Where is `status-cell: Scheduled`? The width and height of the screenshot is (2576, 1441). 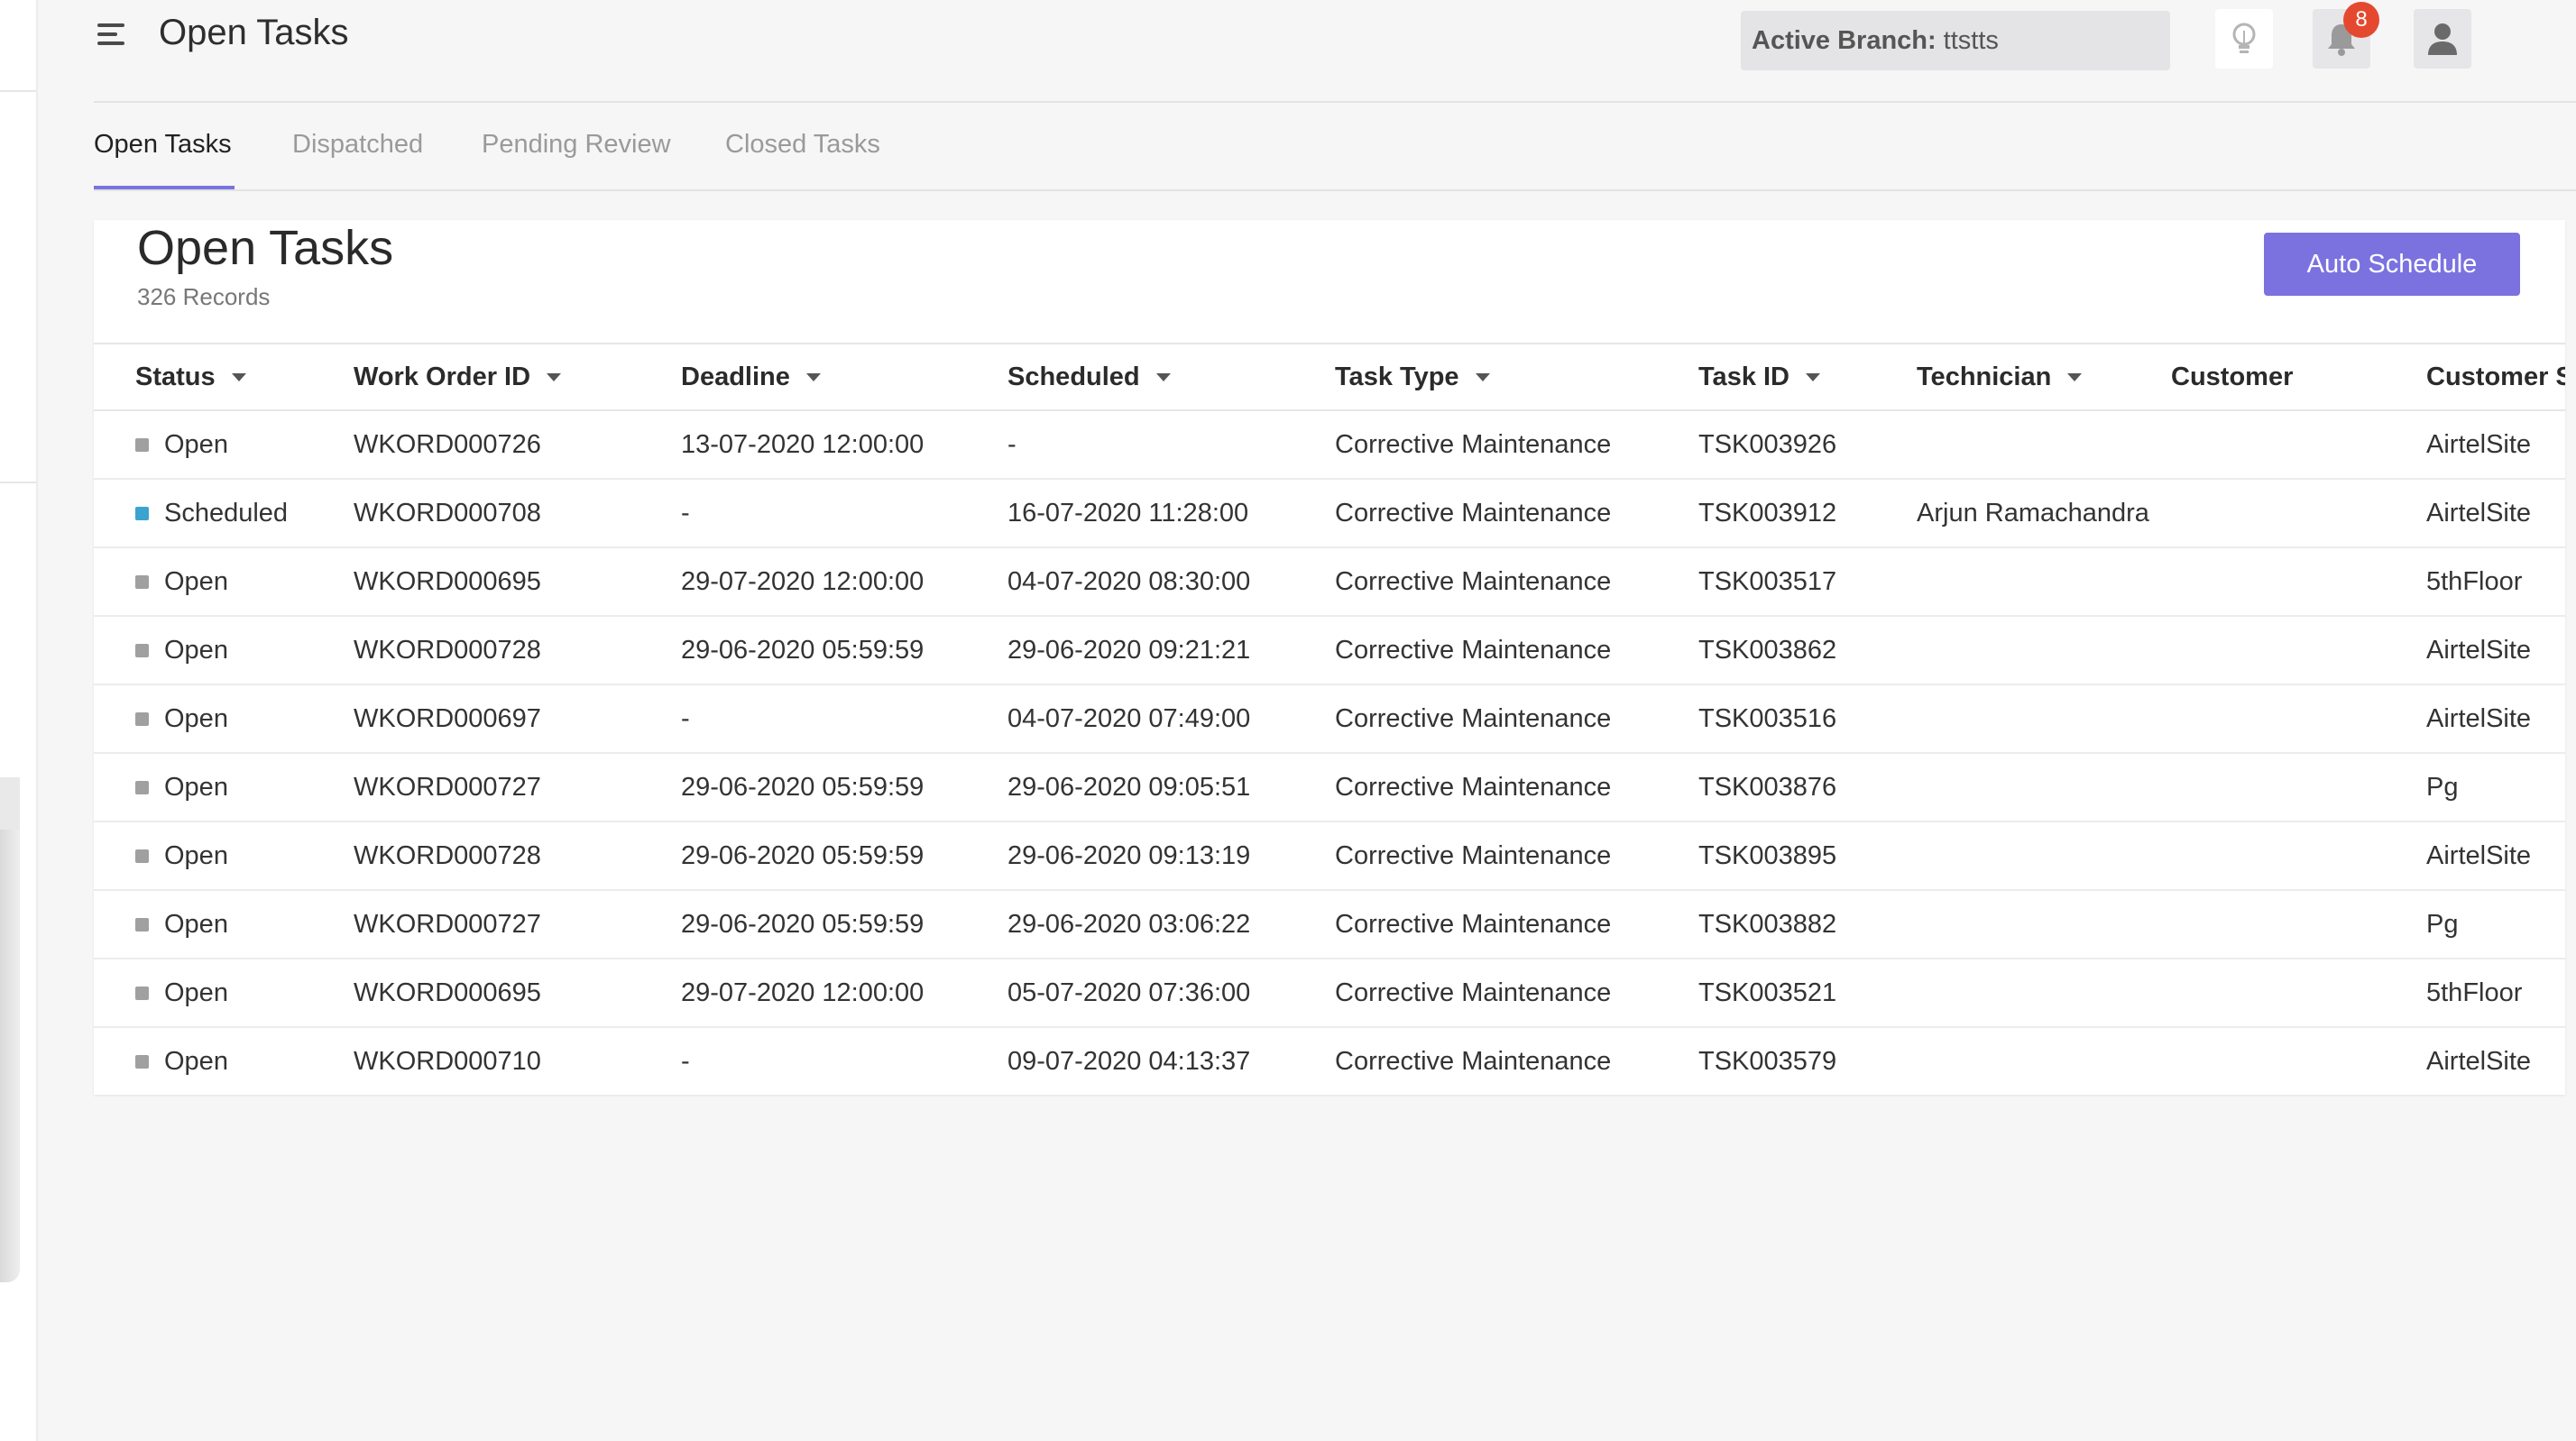
status-cell: Scheduled is located at coordinates (212, 513).